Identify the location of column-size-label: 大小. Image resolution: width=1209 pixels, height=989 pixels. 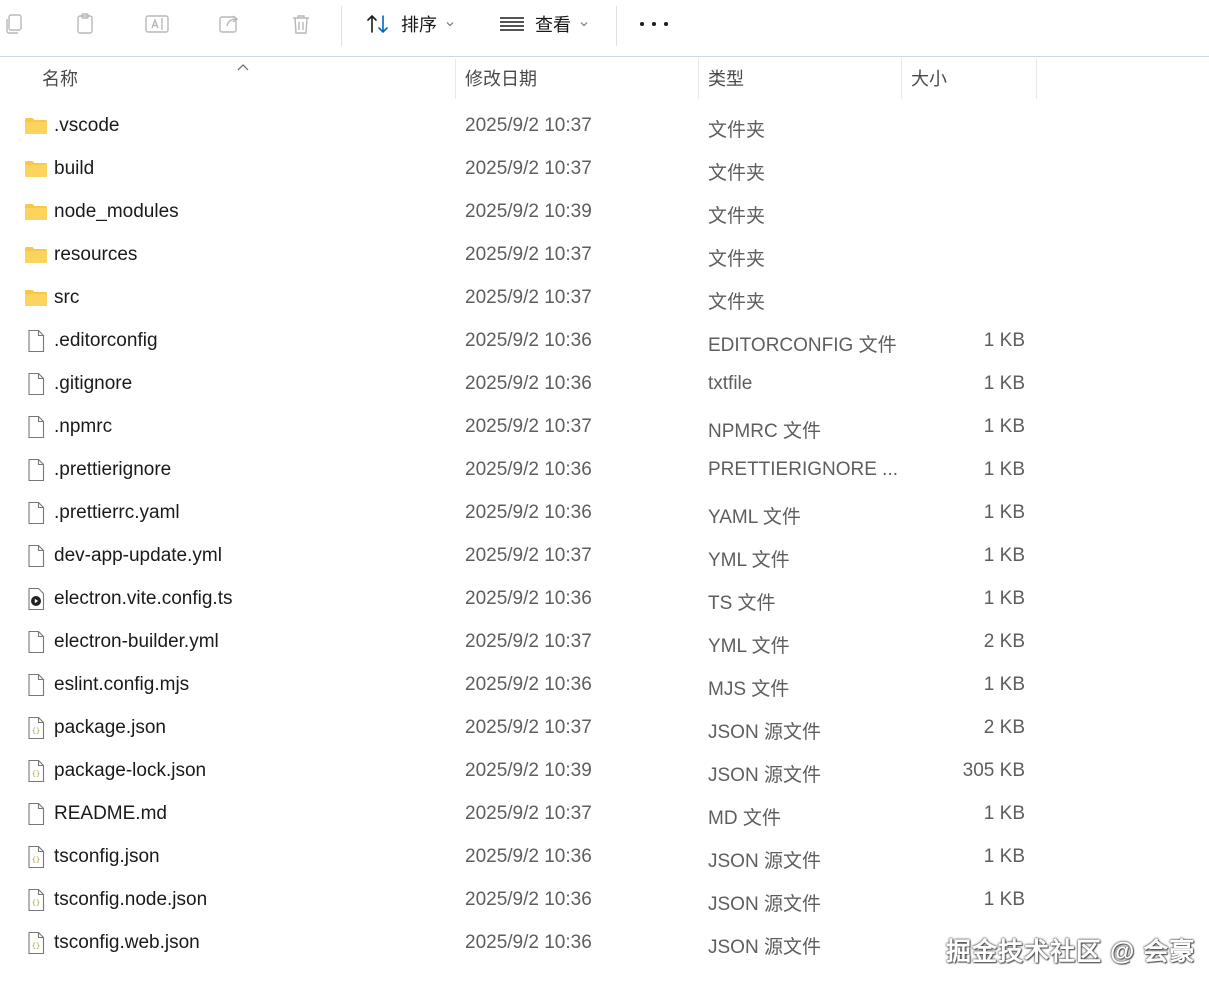
(929, 79).